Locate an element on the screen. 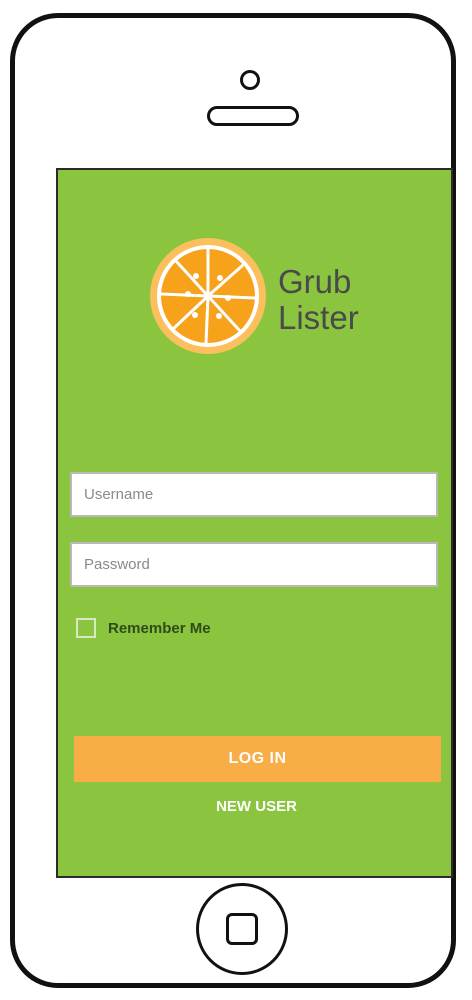 The image size is (472, 1000). app-name-line1: Grub is located at coordinates (315, 281).